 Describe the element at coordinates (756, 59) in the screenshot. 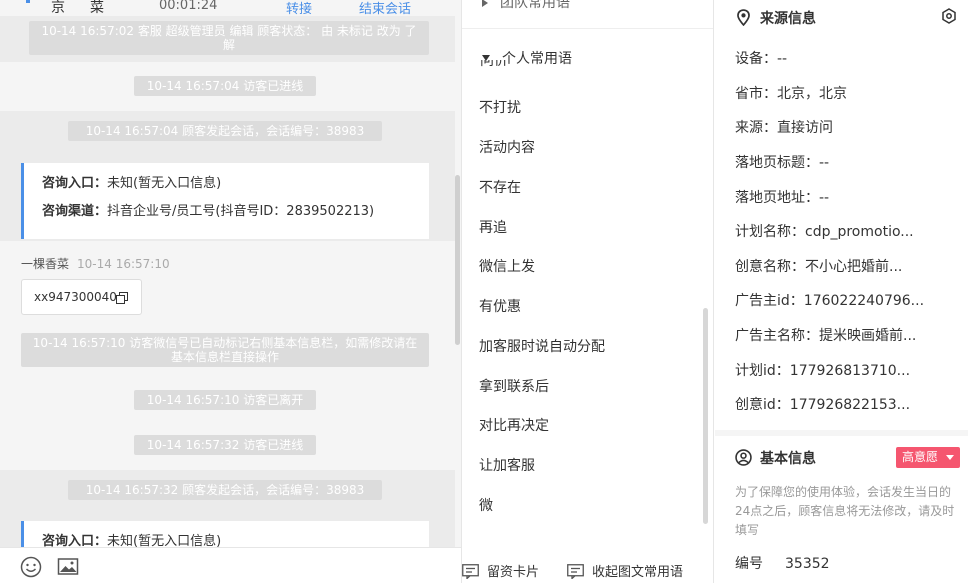

I see `row-label: 设备：` at that location.